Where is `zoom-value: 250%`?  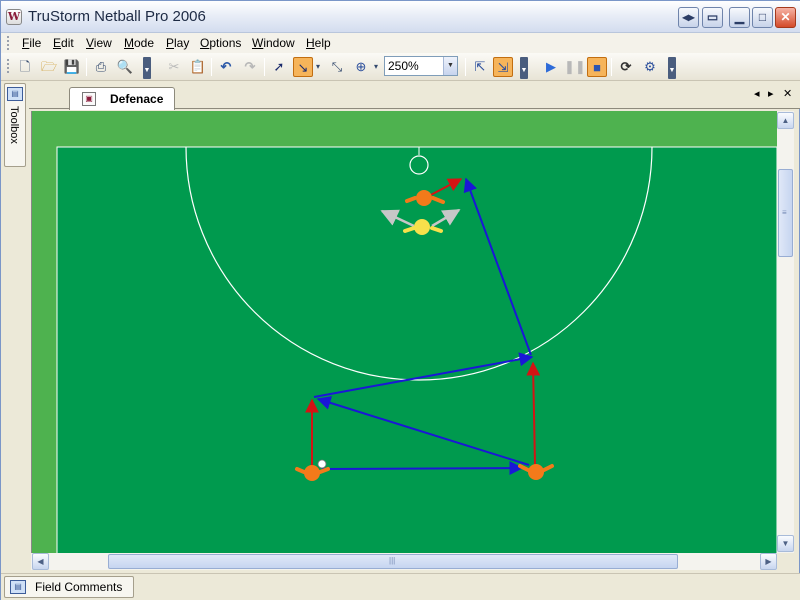
zoom-value: 250% is located at coordinates (403, 66).